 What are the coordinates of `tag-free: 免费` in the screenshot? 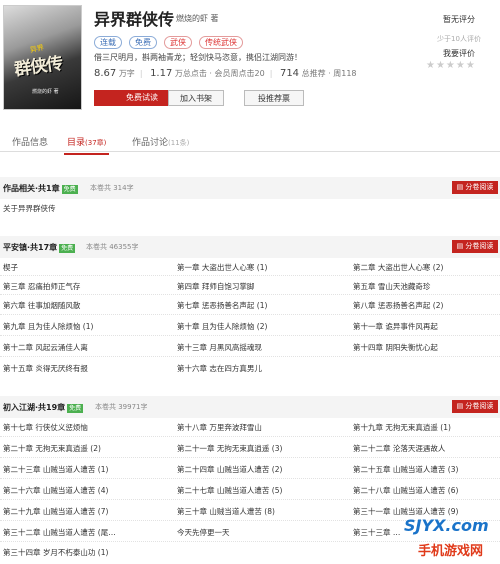 It's located at (143, 42).